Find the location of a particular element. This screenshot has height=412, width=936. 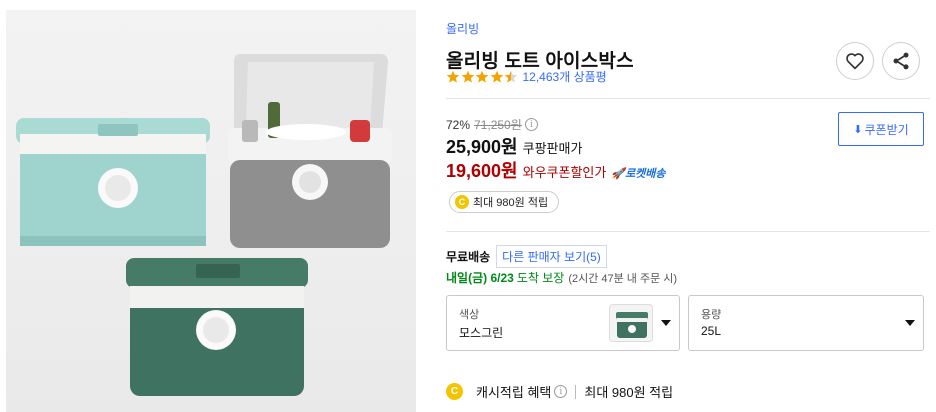

arrival-date: 내일(금) 6/23 is located at coordinates (480, 278).